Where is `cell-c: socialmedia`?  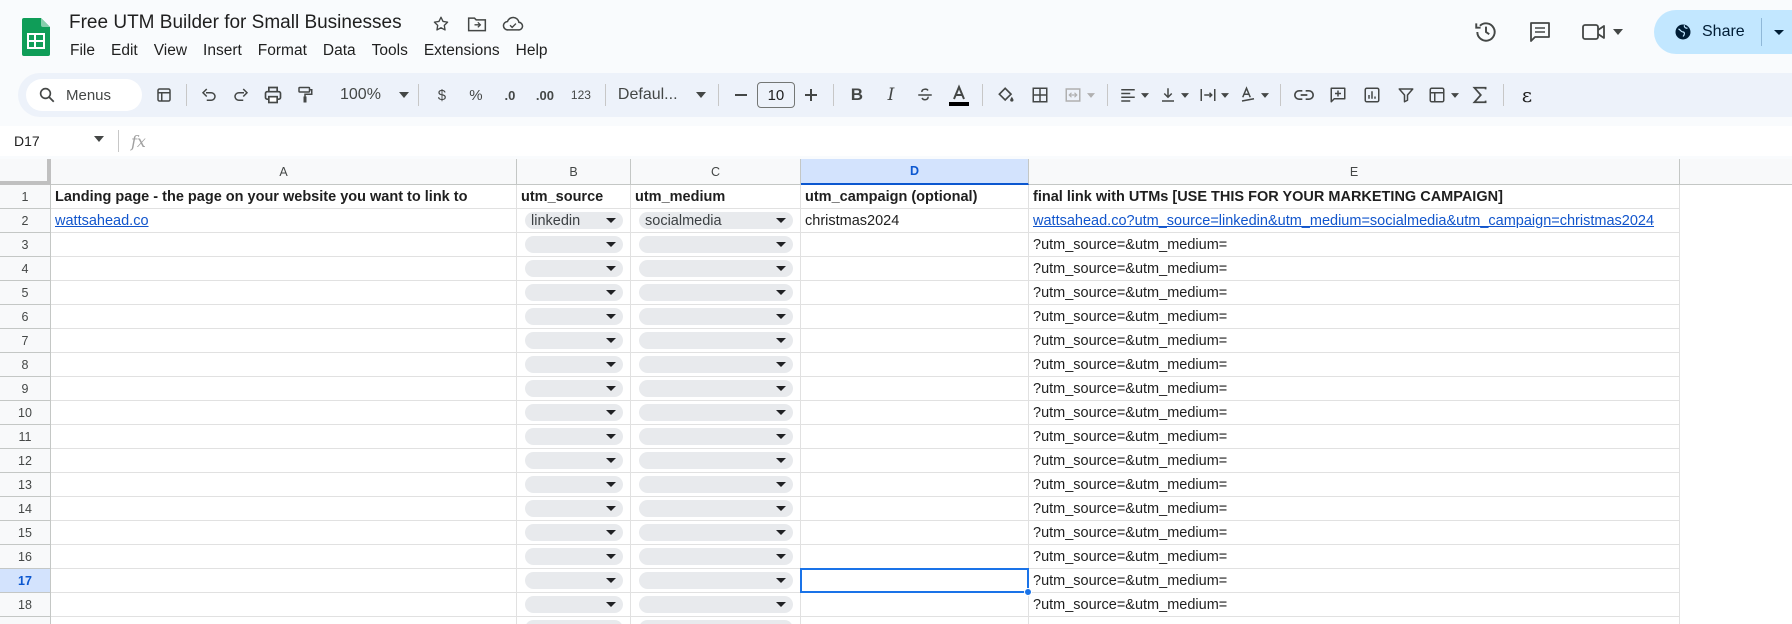
cell-c: socialmedia is located at coordinates (716, 221).